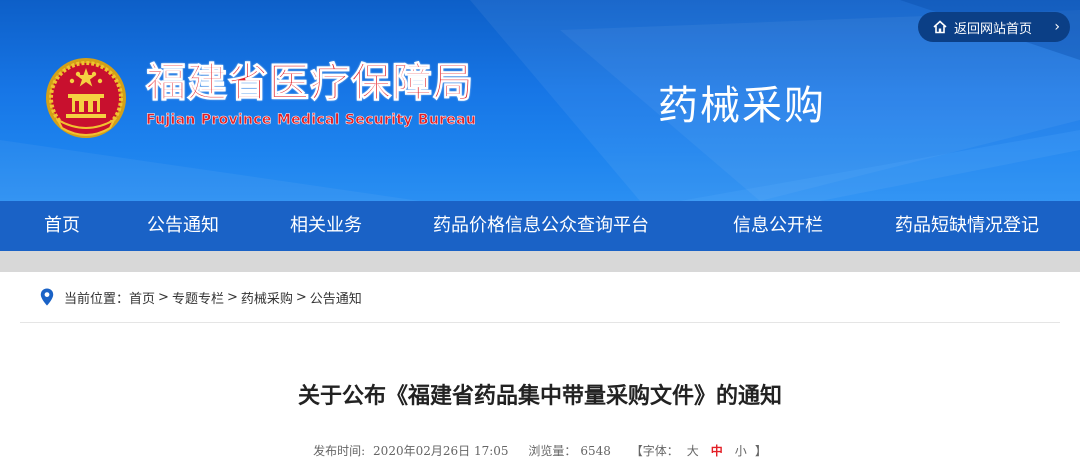  I want to click on publish-time: 2020年02月26日 17:05, so click(441, 451).